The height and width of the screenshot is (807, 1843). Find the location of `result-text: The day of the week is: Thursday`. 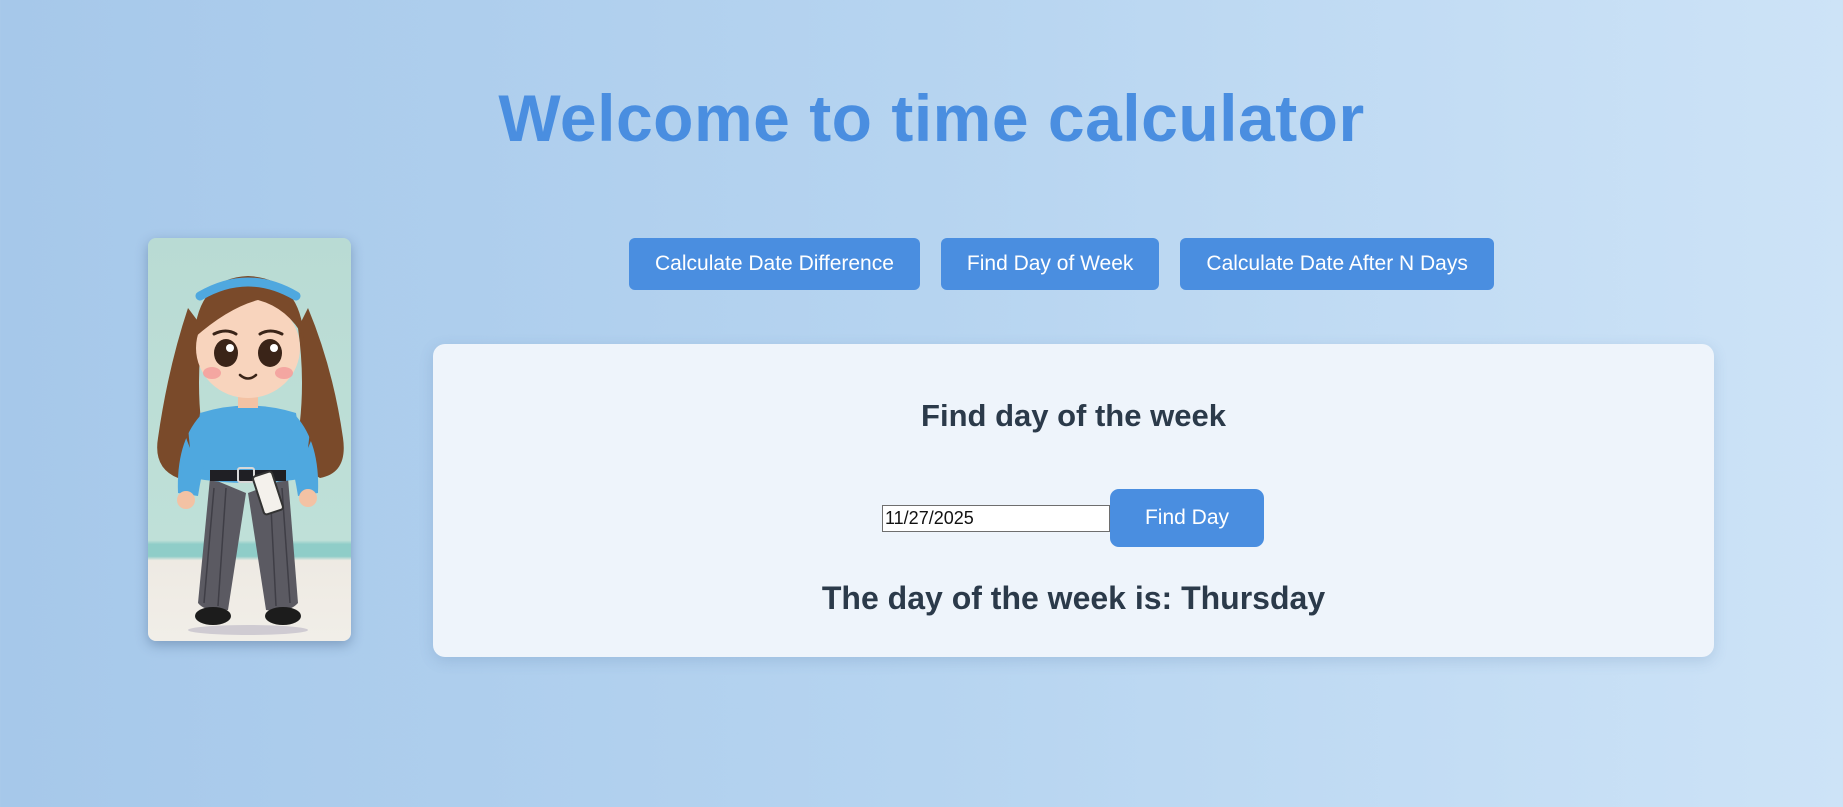

result-text: The day of the week is: Thursday is located at coordinates (1073, 598).